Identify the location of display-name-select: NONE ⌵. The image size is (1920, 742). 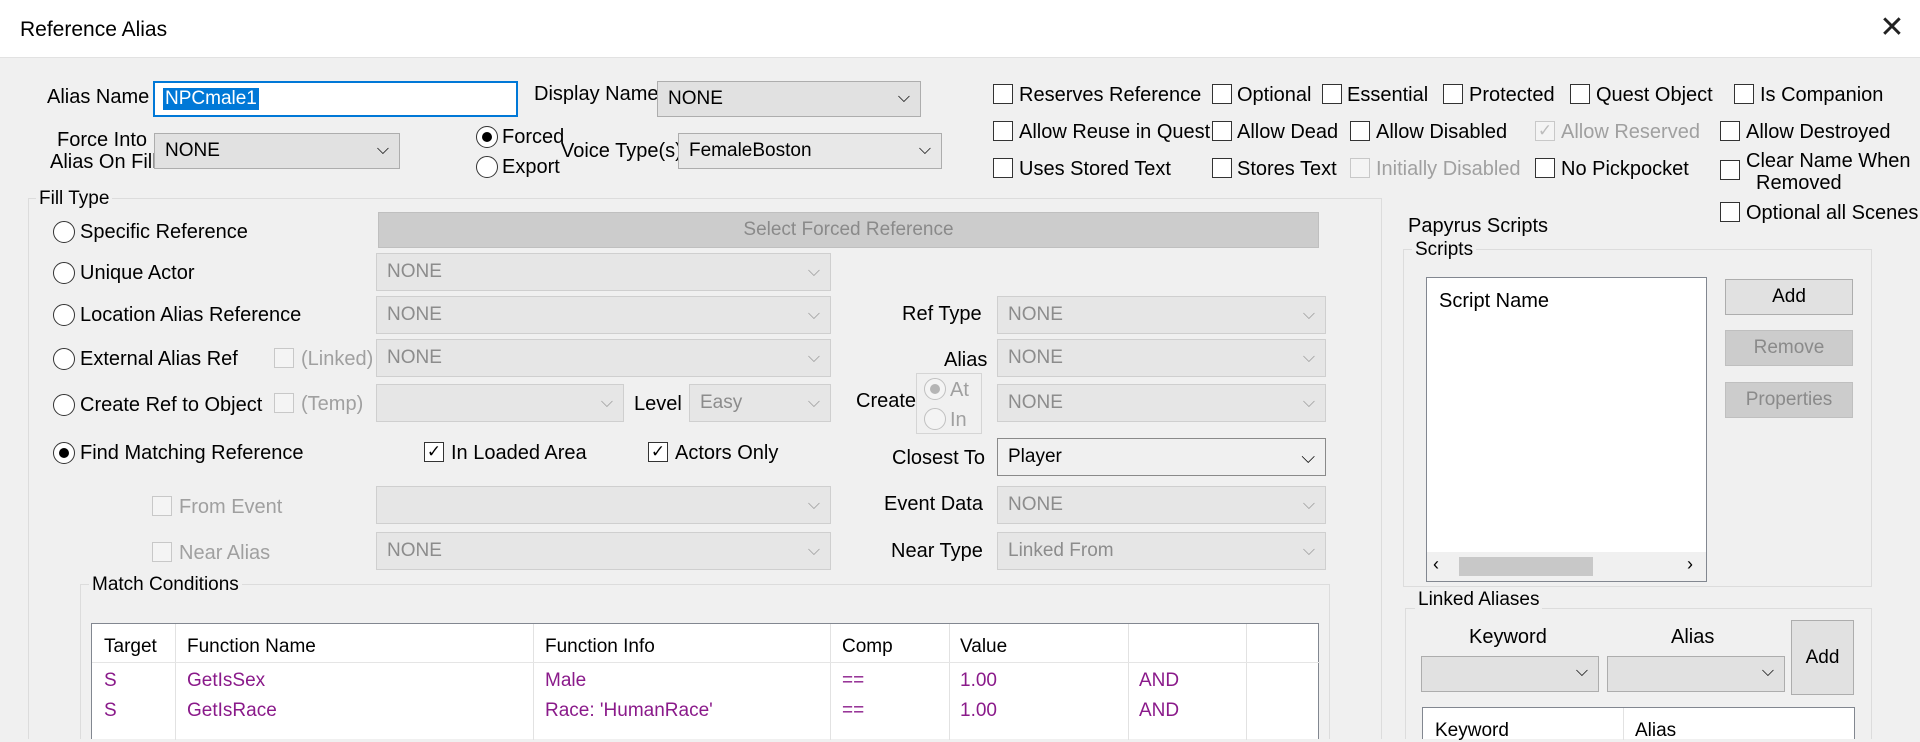
(789, 99).